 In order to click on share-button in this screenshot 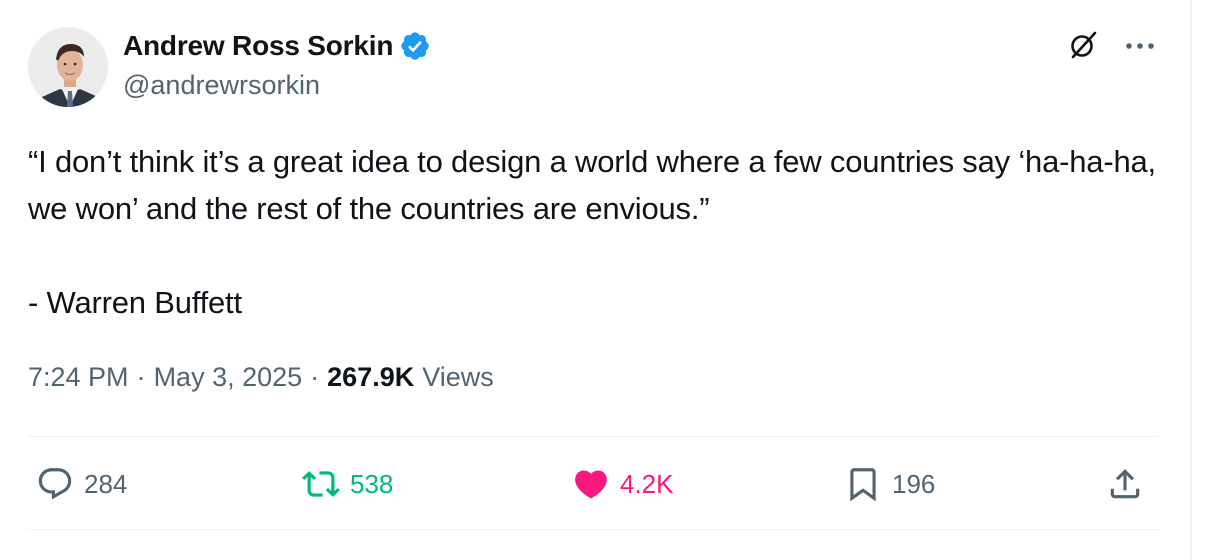, I will do `click(1125, 484)`.